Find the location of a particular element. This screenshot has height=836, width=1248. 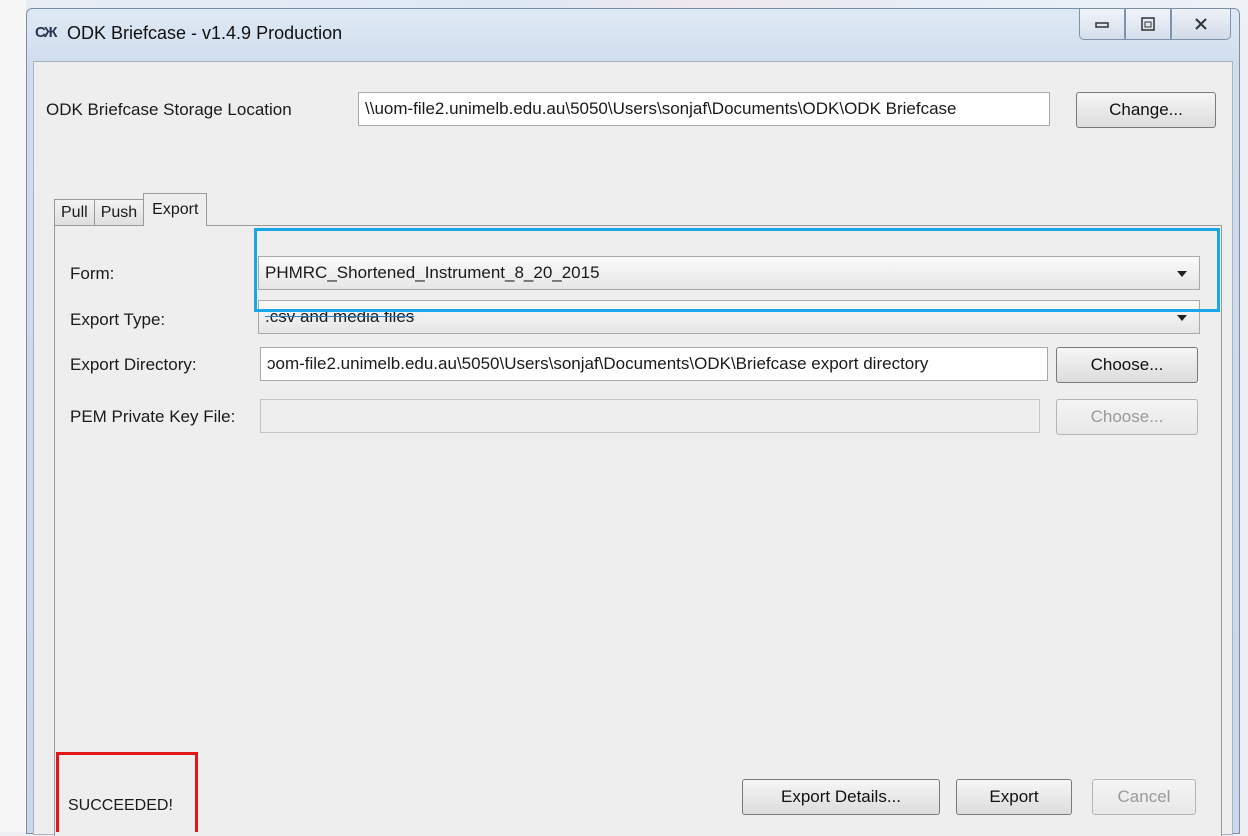

tab-strip: Pull Push Export is located at coordinates (131, 209).